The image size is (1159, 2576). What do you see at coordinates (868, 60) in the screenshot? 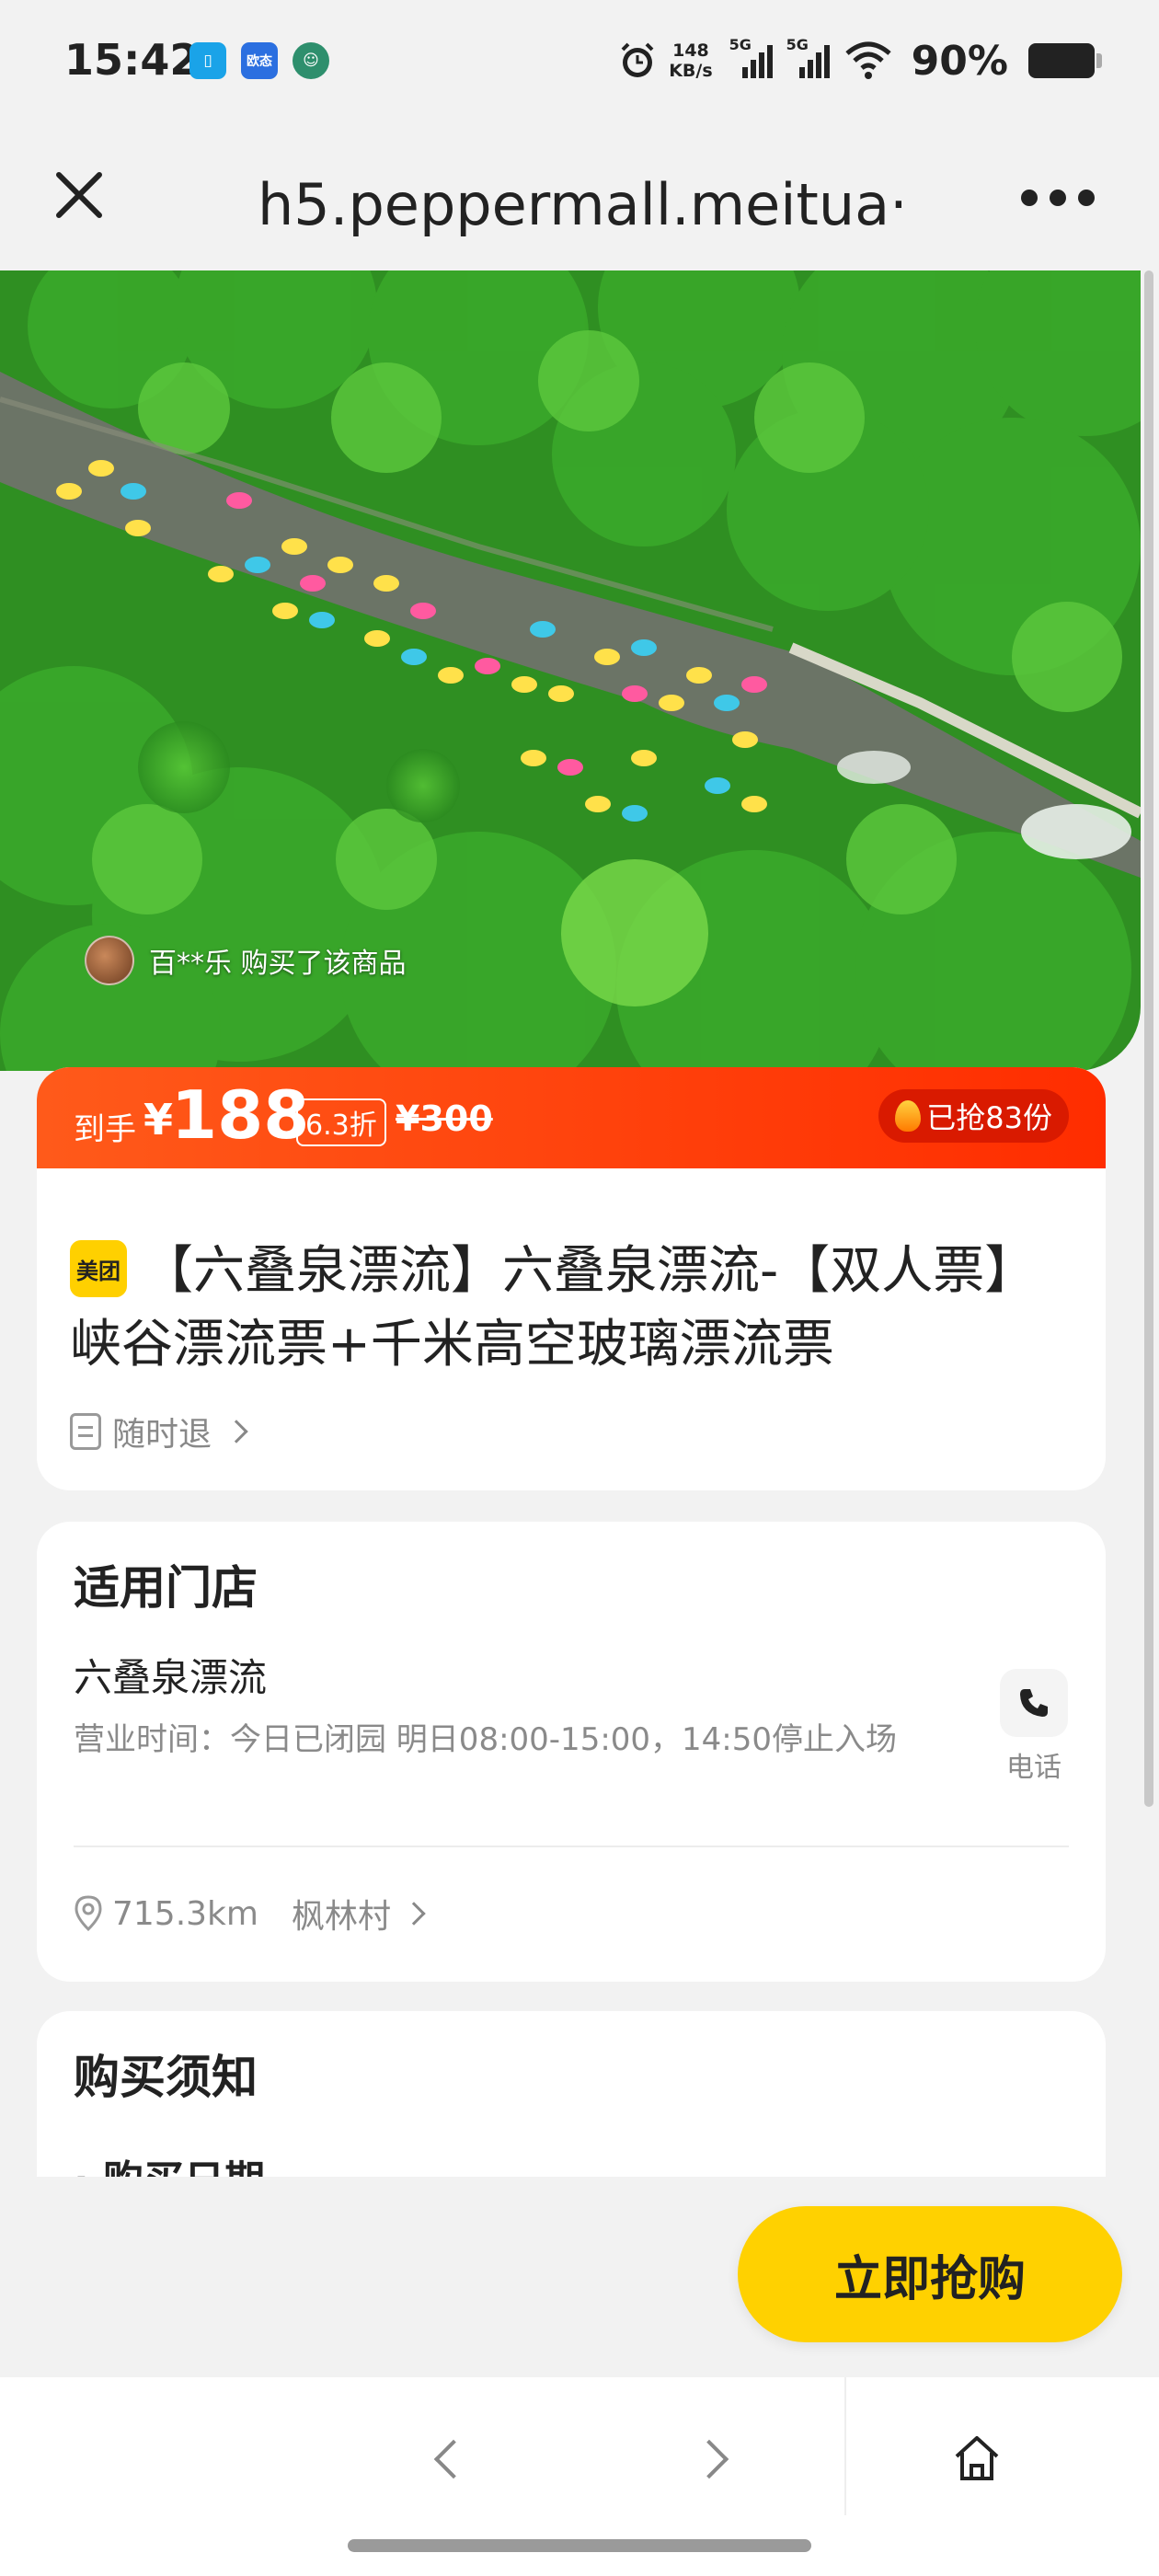
I see `wifi-icon` at bounding box center [868, 60].